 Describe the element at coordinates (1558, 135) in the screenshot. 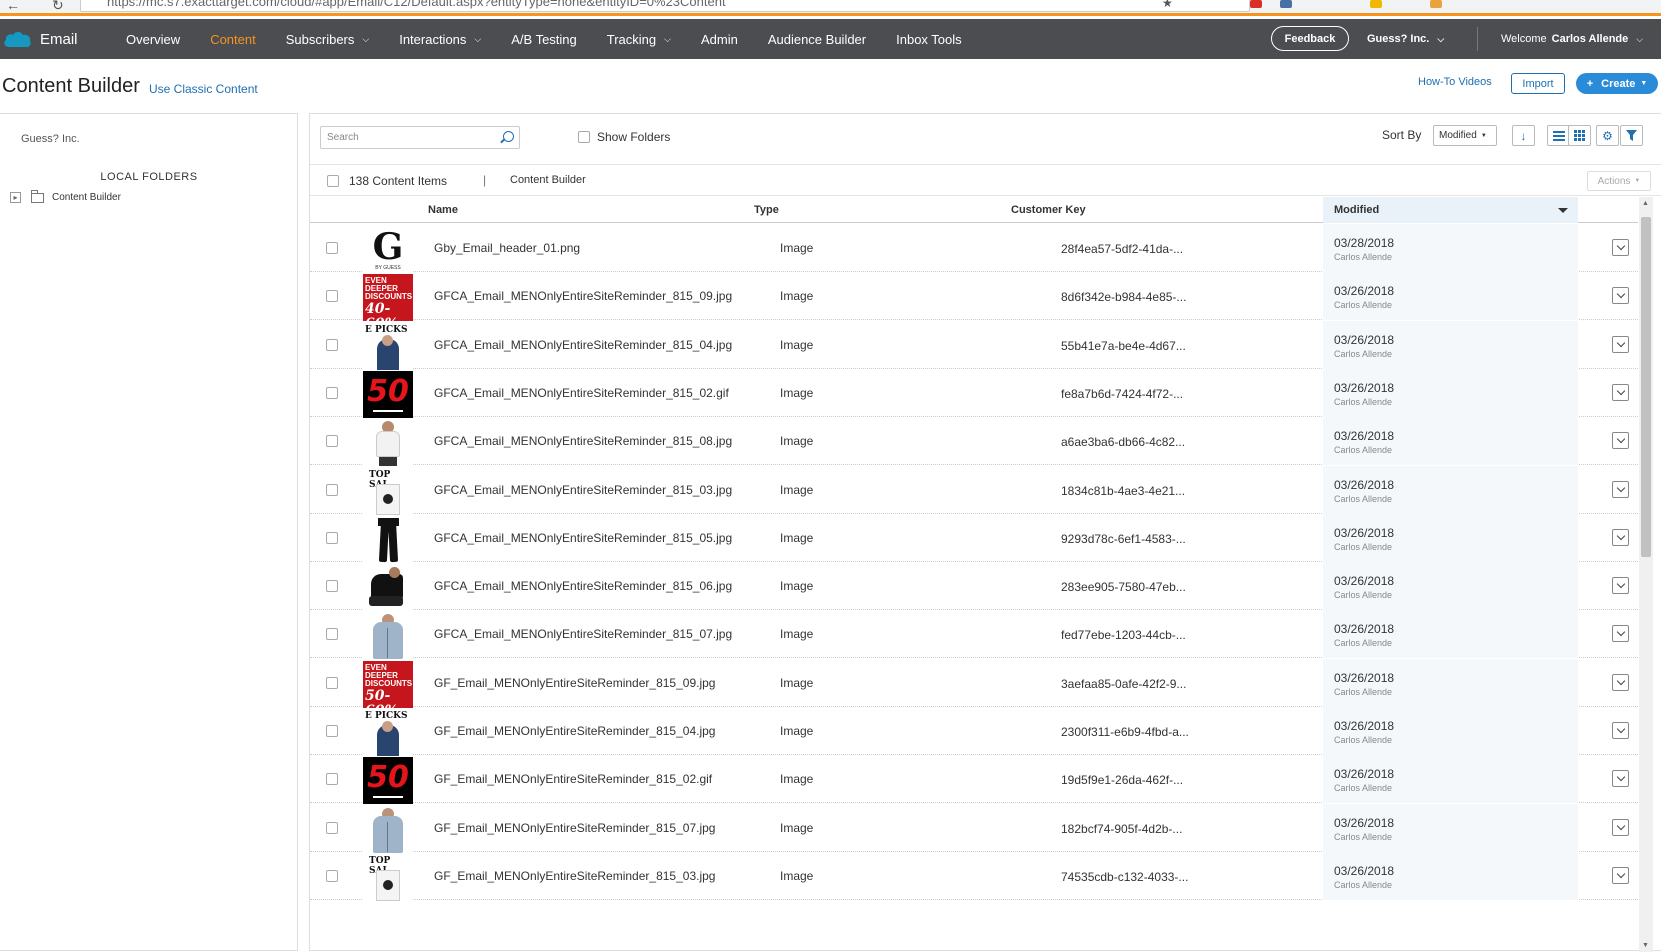

I see `list-view-button` at that location.